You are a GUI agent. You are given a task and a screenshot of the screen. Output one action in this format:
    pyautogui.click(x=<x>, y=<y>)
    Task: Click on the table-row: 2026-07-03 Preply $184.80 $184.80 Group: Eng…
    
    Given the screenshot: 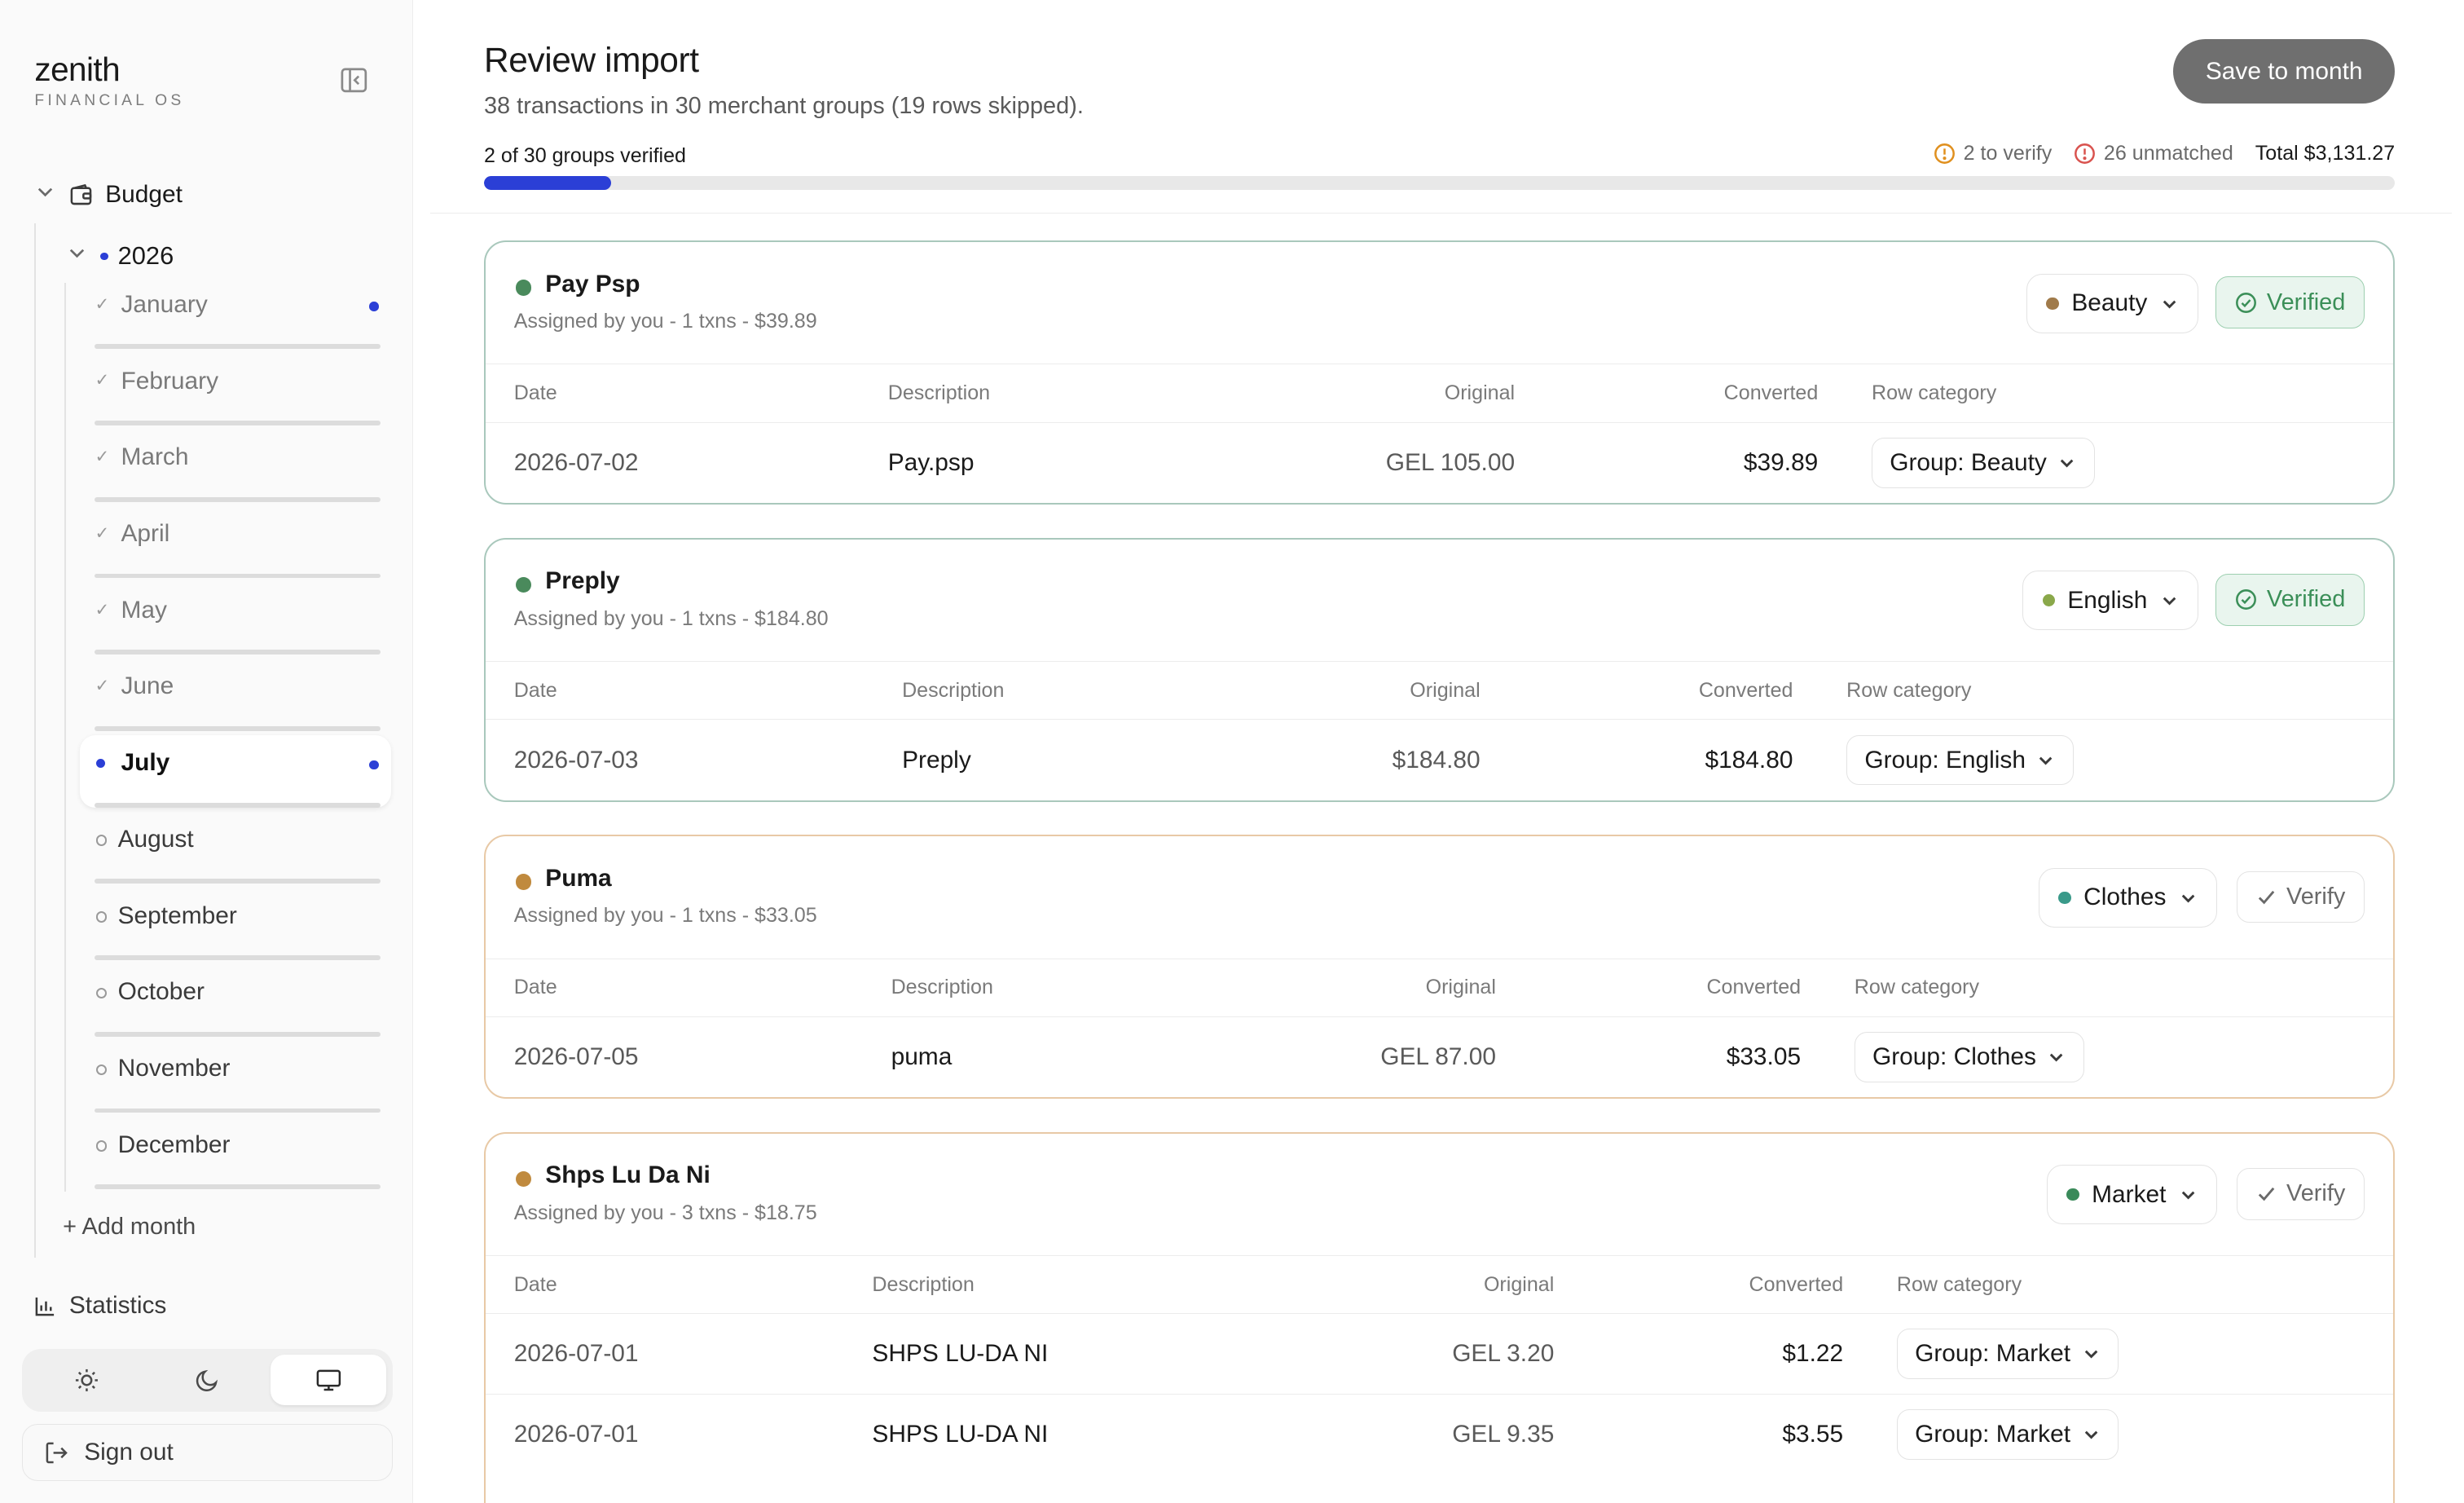 What is the action you would take?
    pyautogui.click(x=1439, y=760)
    